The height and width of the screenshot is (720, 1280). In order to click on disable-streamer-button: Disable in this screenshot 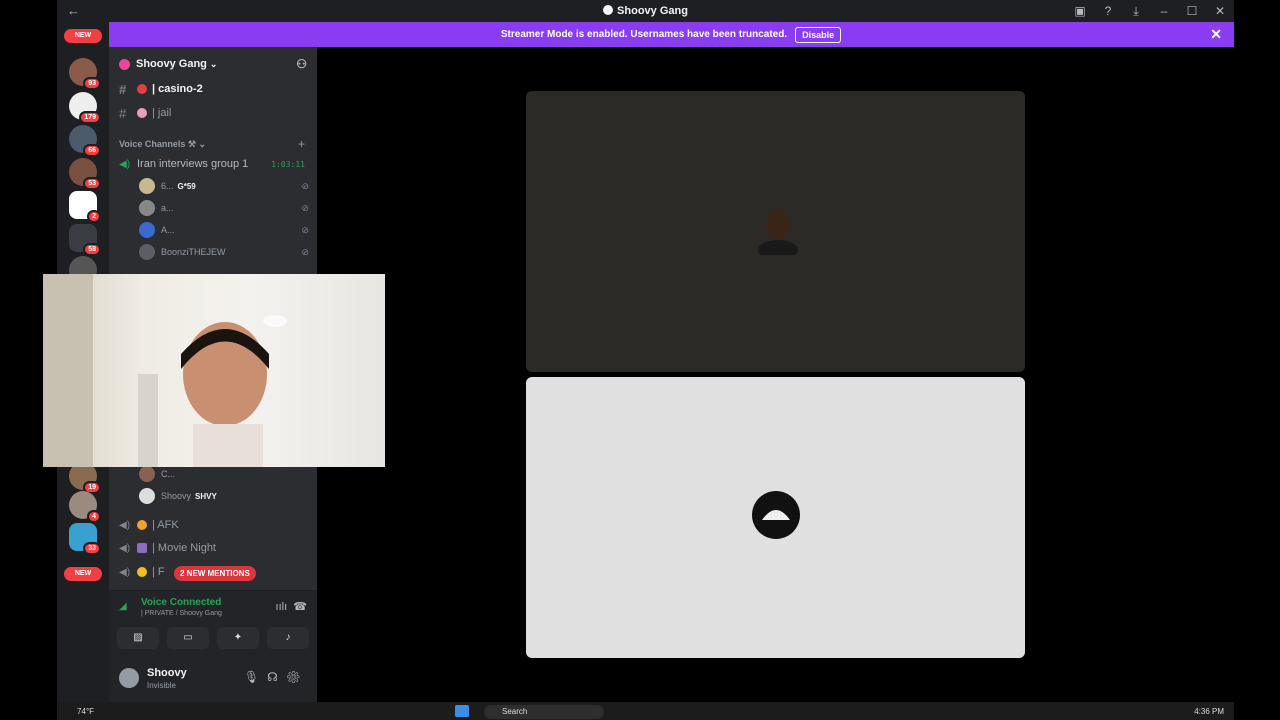, I will do `click(818, 34)`.